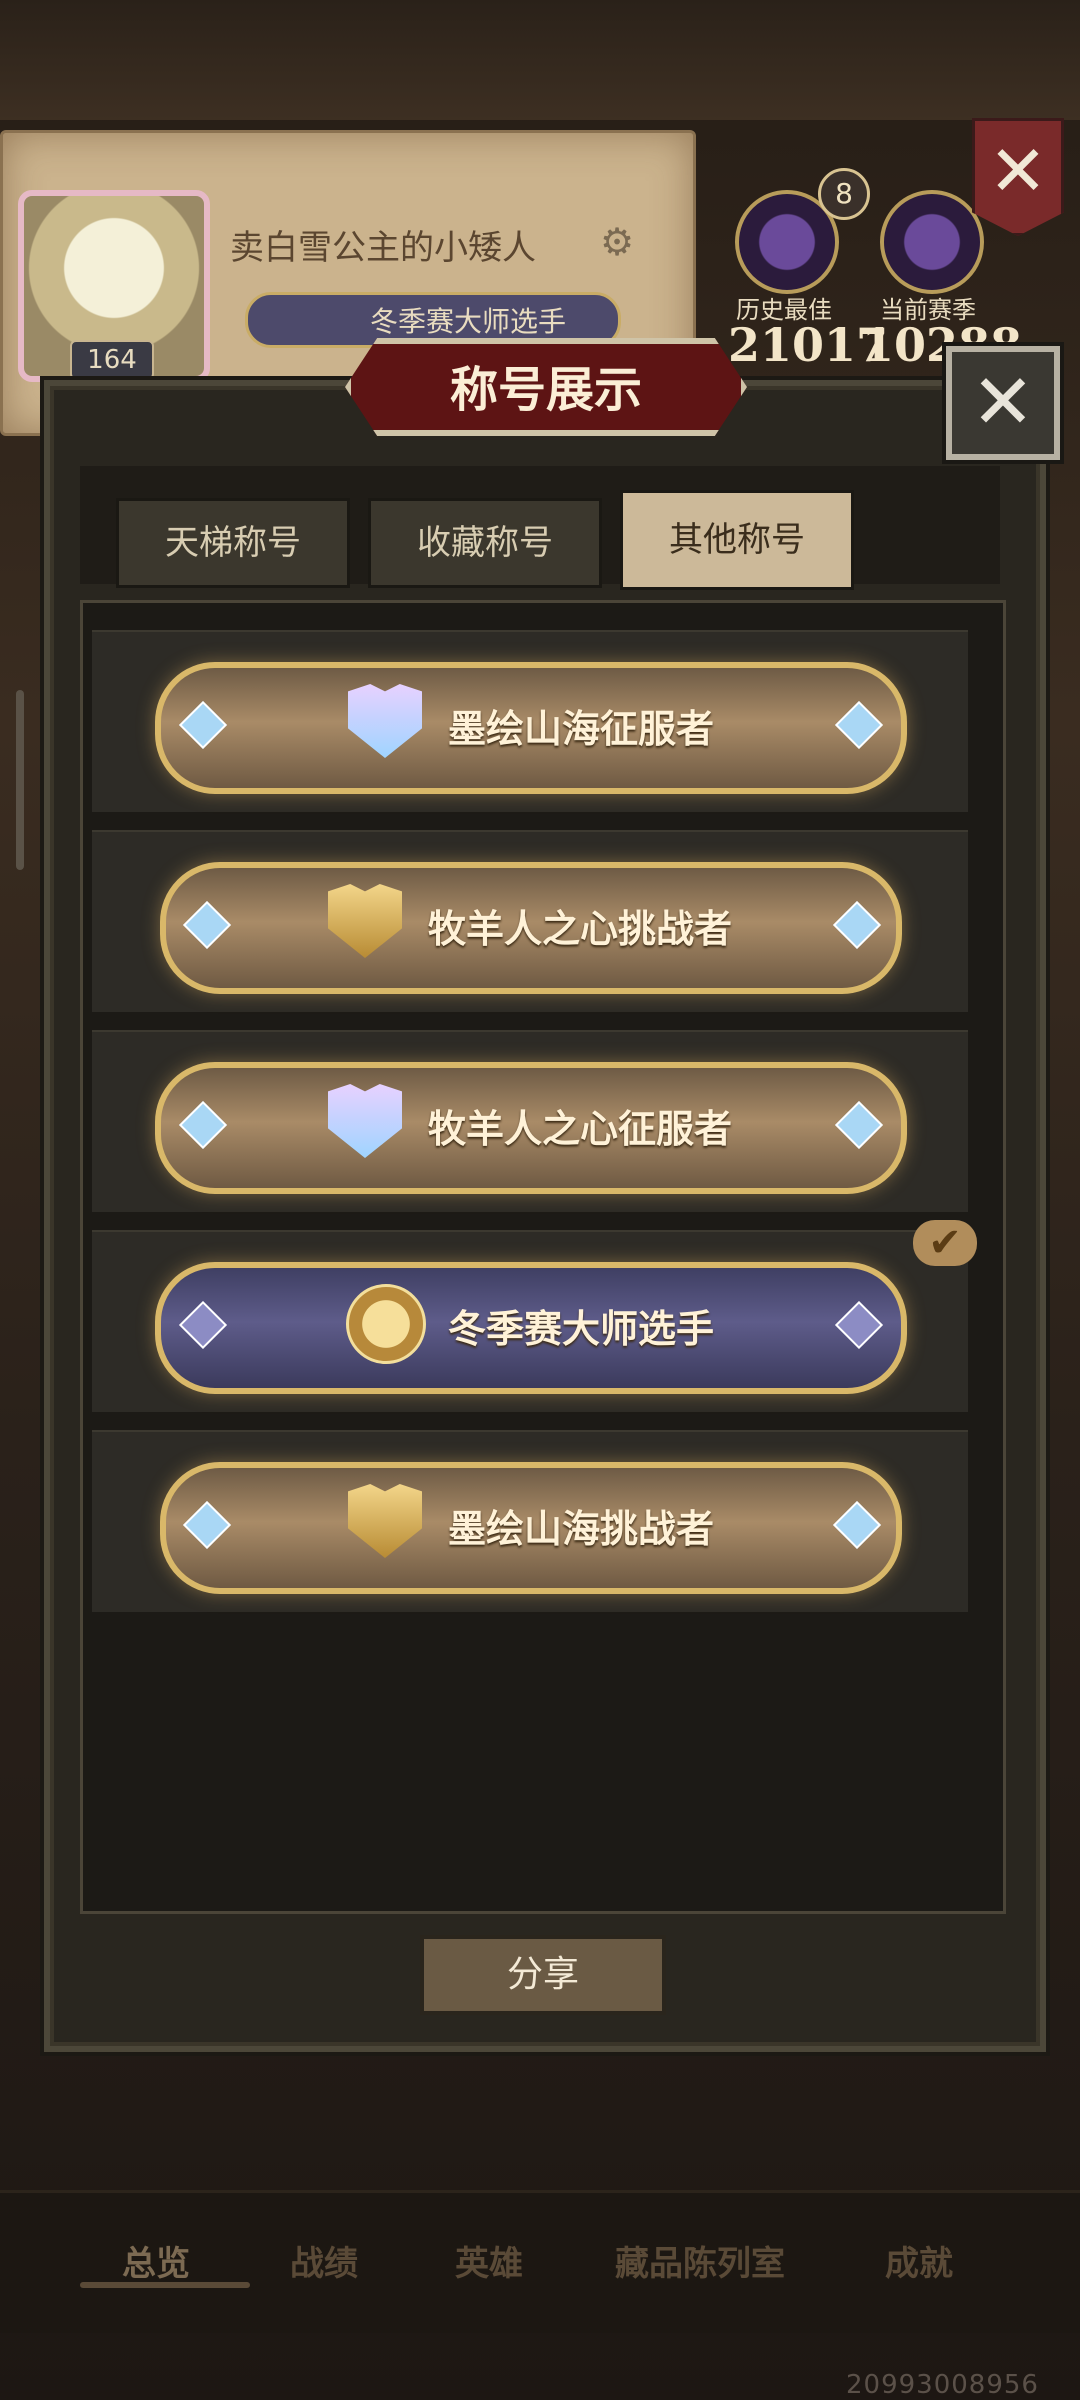  I want to click on dialog-title: 称号展示, so click(545, 390).